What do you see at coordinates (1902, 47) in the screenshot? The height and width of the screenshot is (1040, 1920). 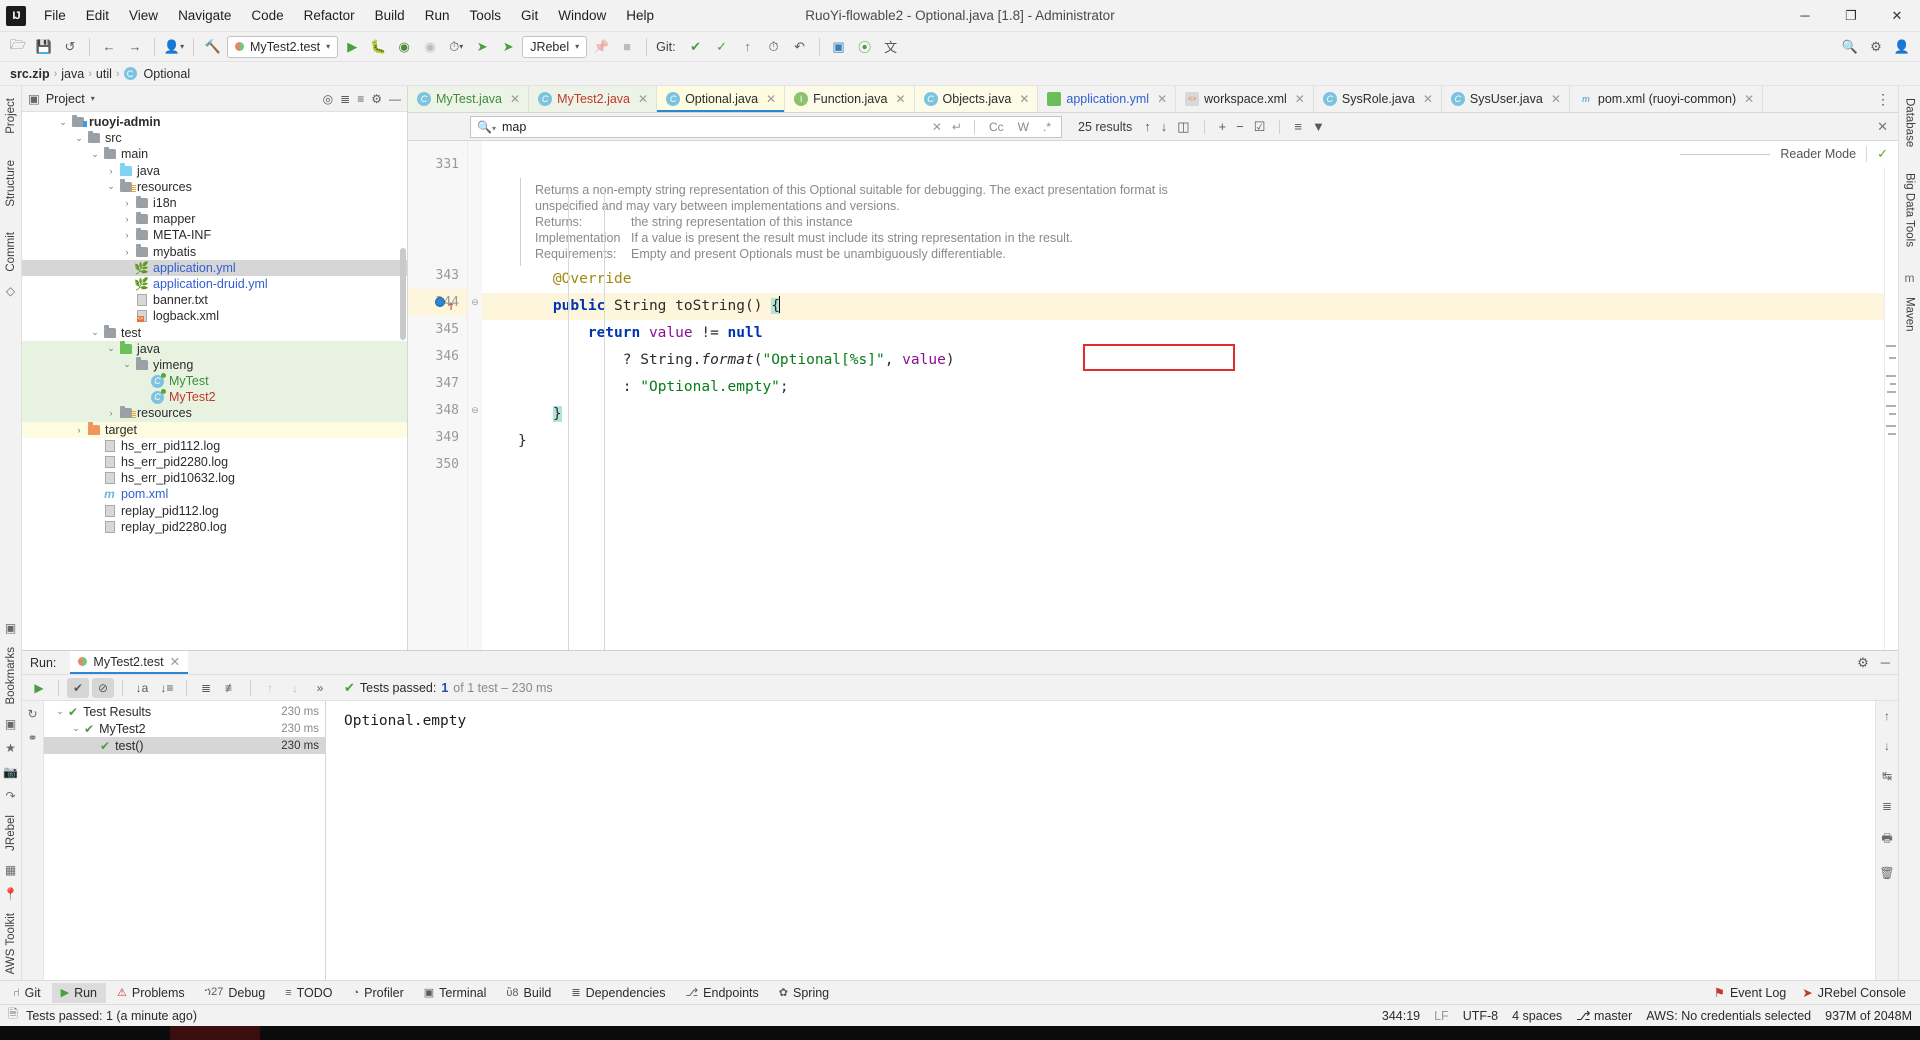 I see `account-icon: 👤` at bounding box center [1902, 47].